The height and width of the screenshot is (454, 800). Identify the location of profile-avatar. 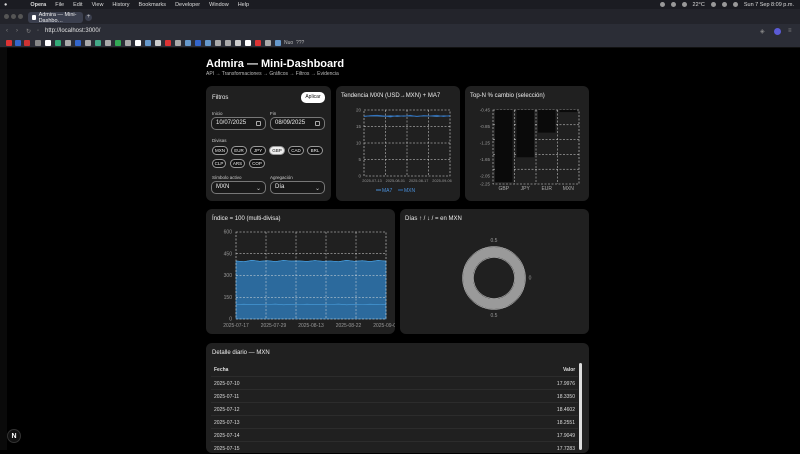
(777, 31).